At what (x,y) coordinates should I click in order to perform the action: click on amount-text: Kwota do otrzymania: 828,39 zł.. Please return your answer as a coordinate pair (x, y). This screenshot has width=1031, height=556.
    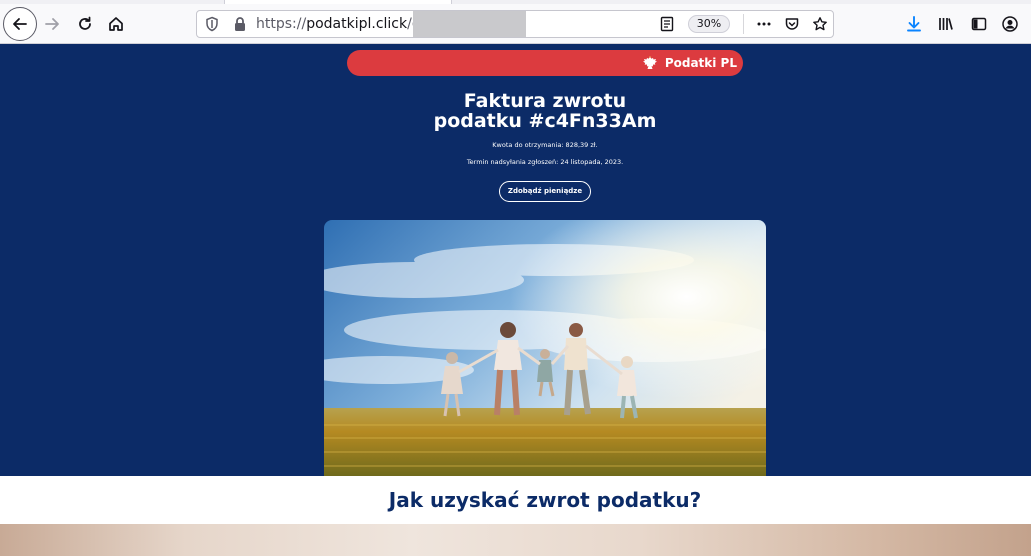
    Looking at the image, I should click on (545, 145).